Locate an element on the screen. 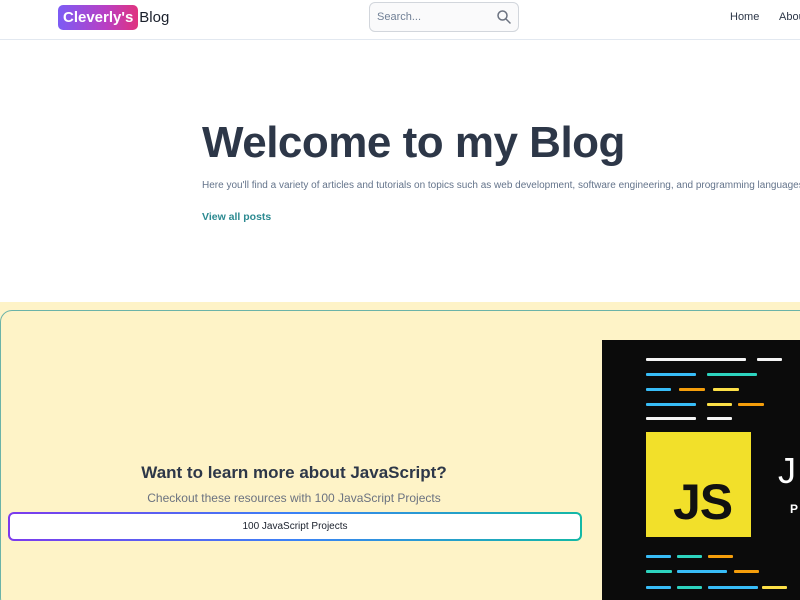 The width and height of the screenshot is (800, 600). javascript-logo: JS is located at coordinates (698, 484).